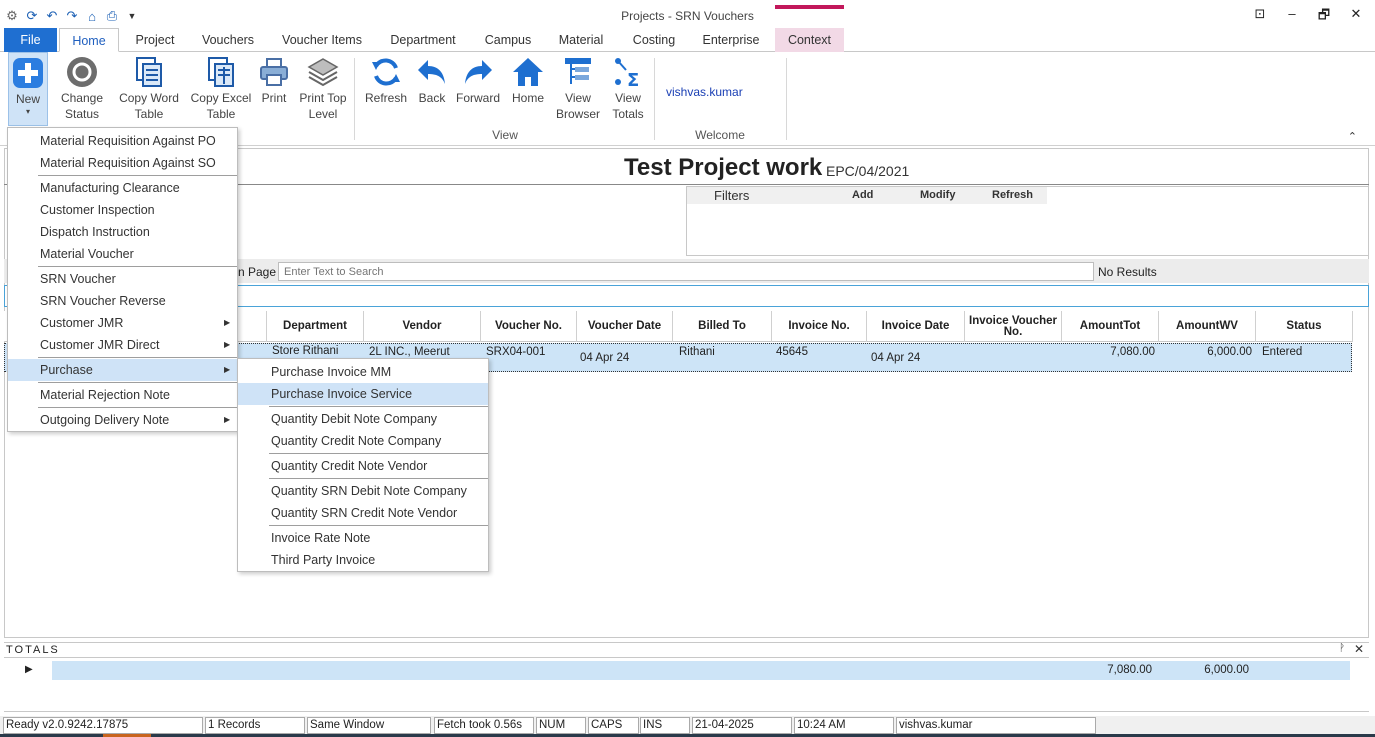  I want to click on menu-item-dispatch-instruction: Dispatch Instruction, so click(122, 232).